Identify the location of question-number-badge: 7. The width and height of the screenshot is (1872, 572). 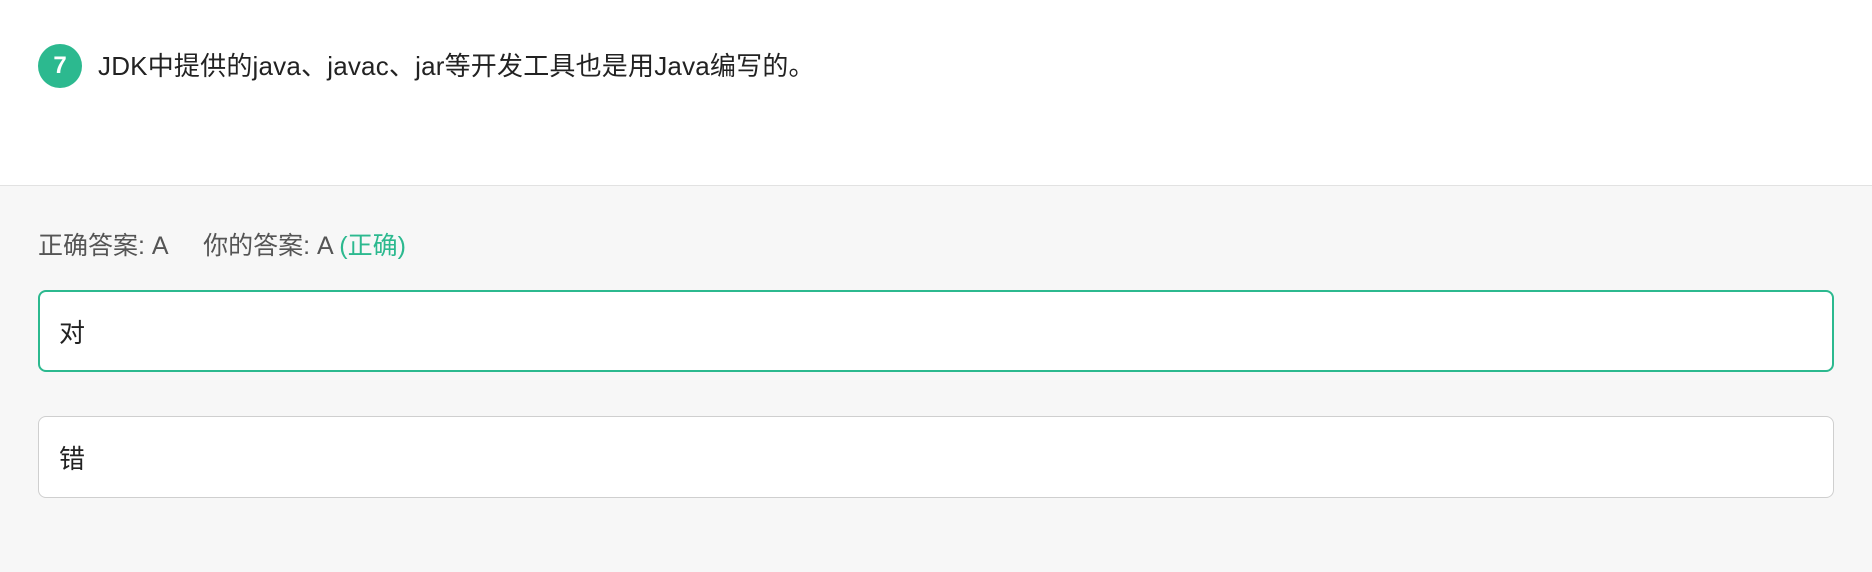
(60, 66).